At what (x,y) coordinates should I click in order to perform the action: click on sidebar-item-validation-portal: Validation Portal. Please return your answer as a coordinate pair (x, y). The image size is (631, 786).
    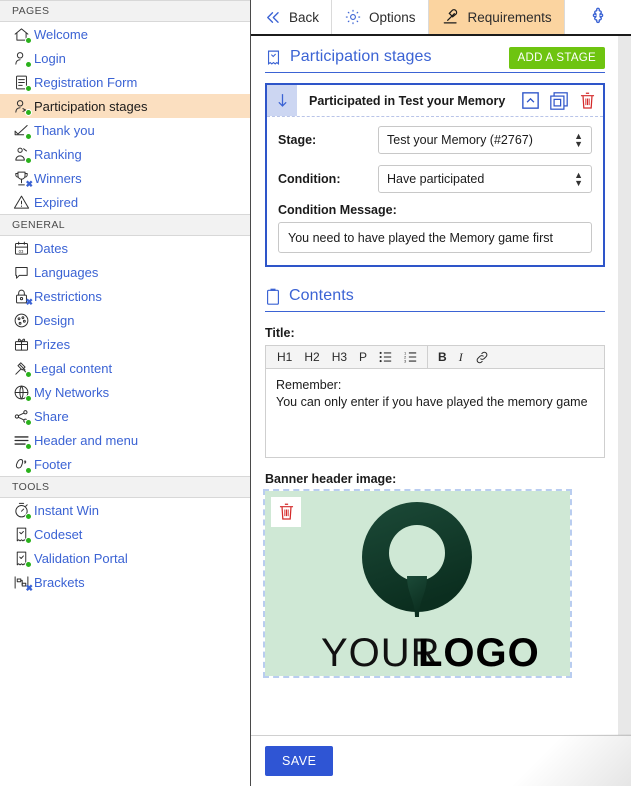
    Looking at the image, I should click on (125, 558).